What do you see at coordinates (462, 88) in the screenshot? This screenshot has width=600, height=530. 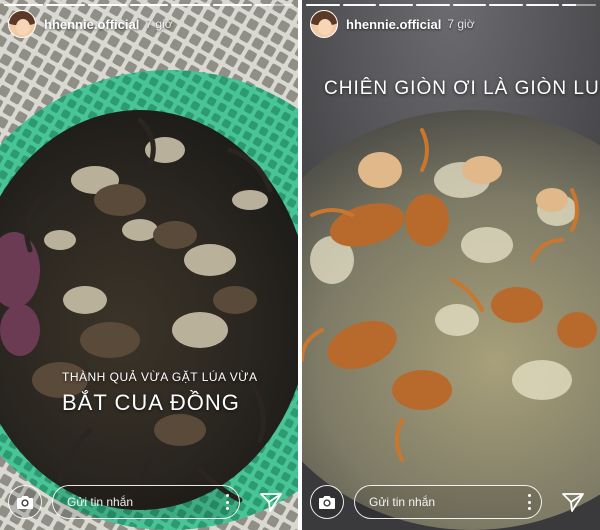 I see `story-caption-large: CHIÊN GIÒN ƠI LÀ GIÒN LUÔN` at bounding box center [462, 88].